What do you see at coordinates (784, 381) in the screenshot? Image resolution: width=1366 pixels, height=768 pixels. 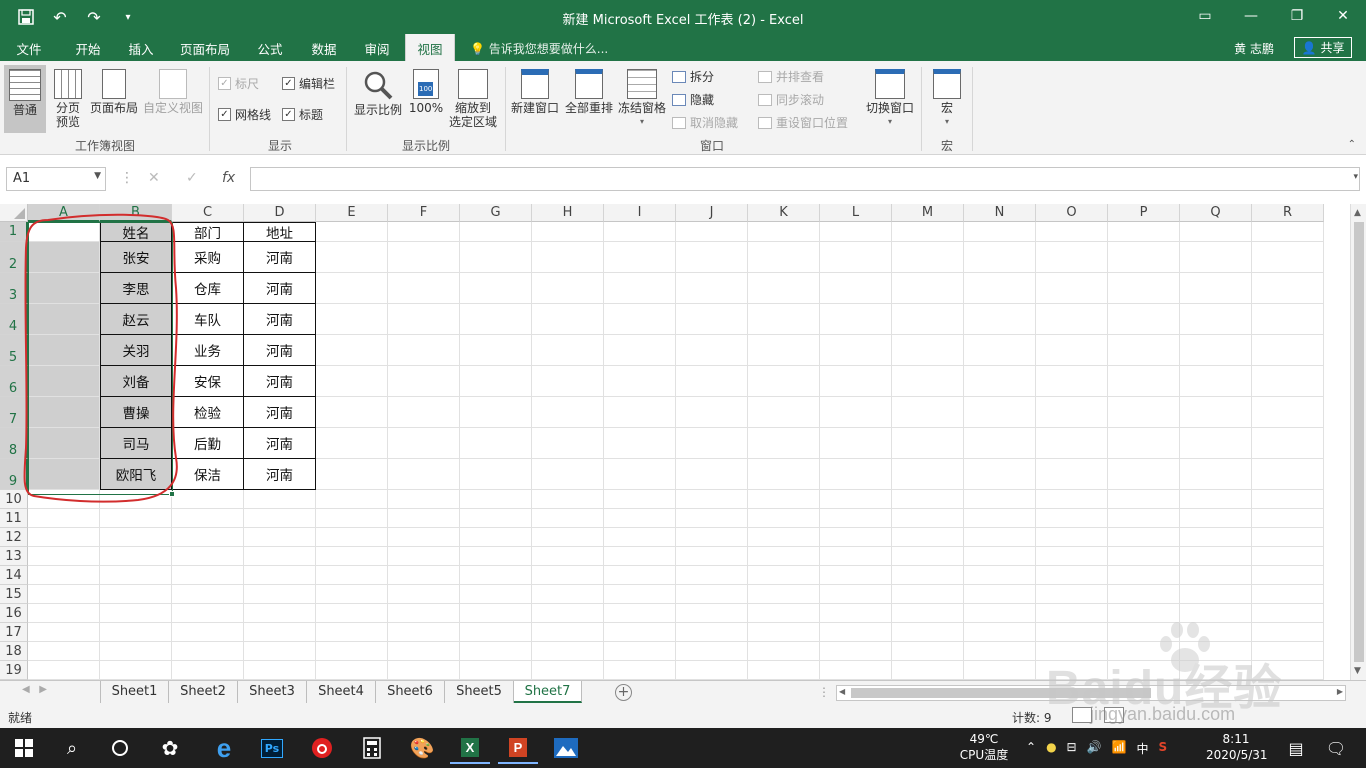 I see `cell-k6` at bounding box center [784, 381].